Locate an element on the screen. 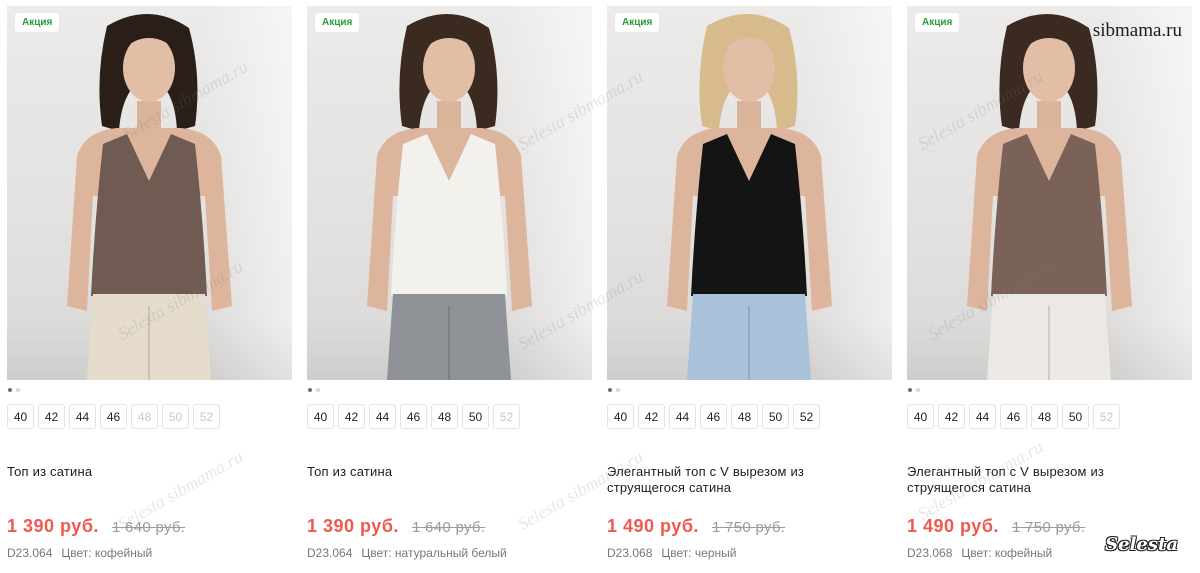 This screenshot has width=1200, height=573. site-watermark: sibmama.ru is located at coordinates (1137, 30).